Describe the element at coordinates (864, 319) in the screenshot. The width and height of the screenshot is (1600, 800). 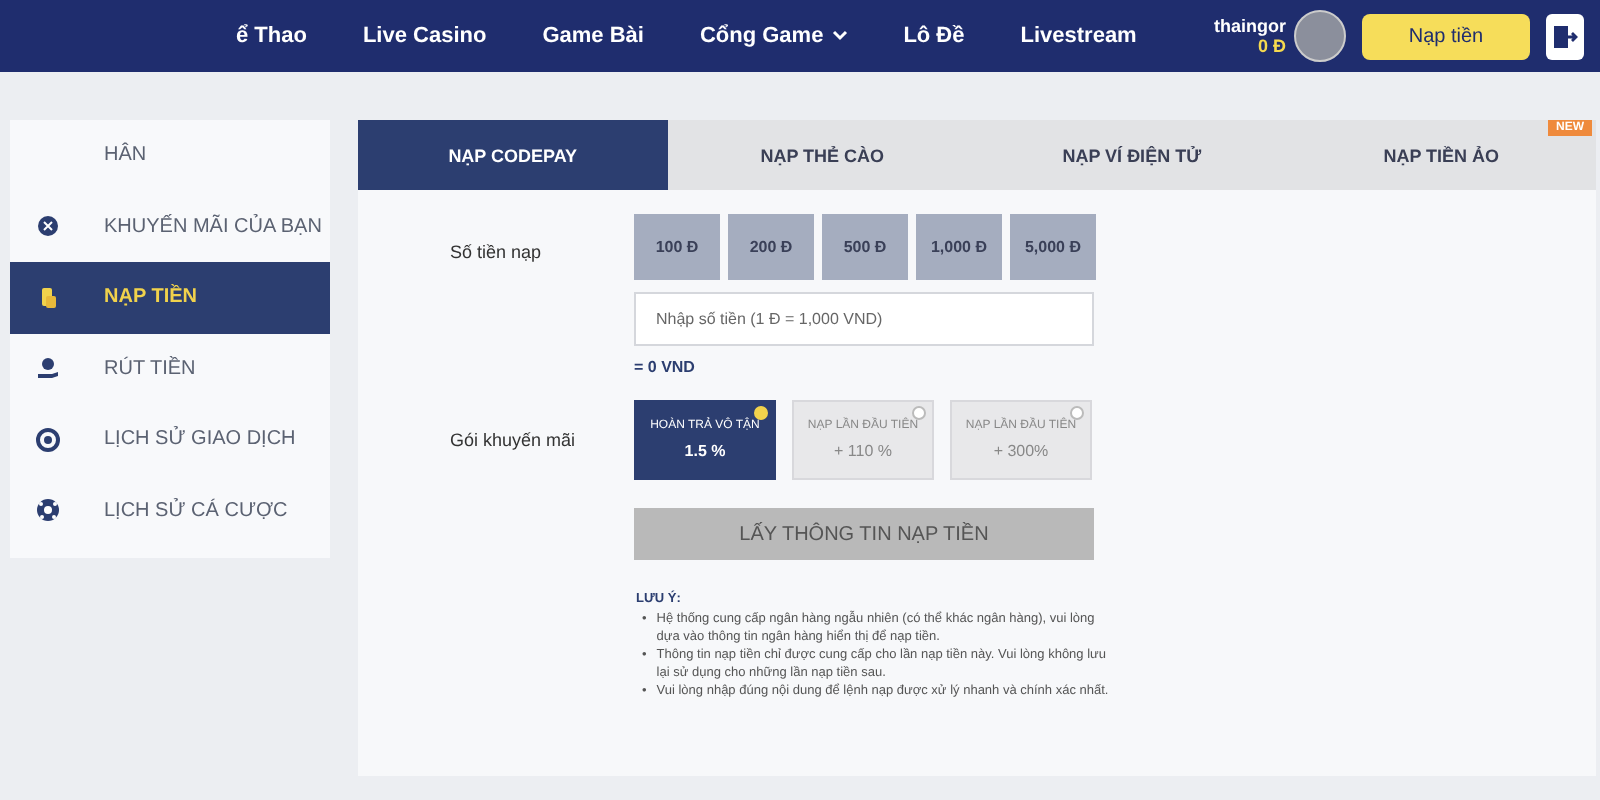
I see `amount-input-field: Nhập số tiền (1 Đ = 1,000 VND)` at that location.